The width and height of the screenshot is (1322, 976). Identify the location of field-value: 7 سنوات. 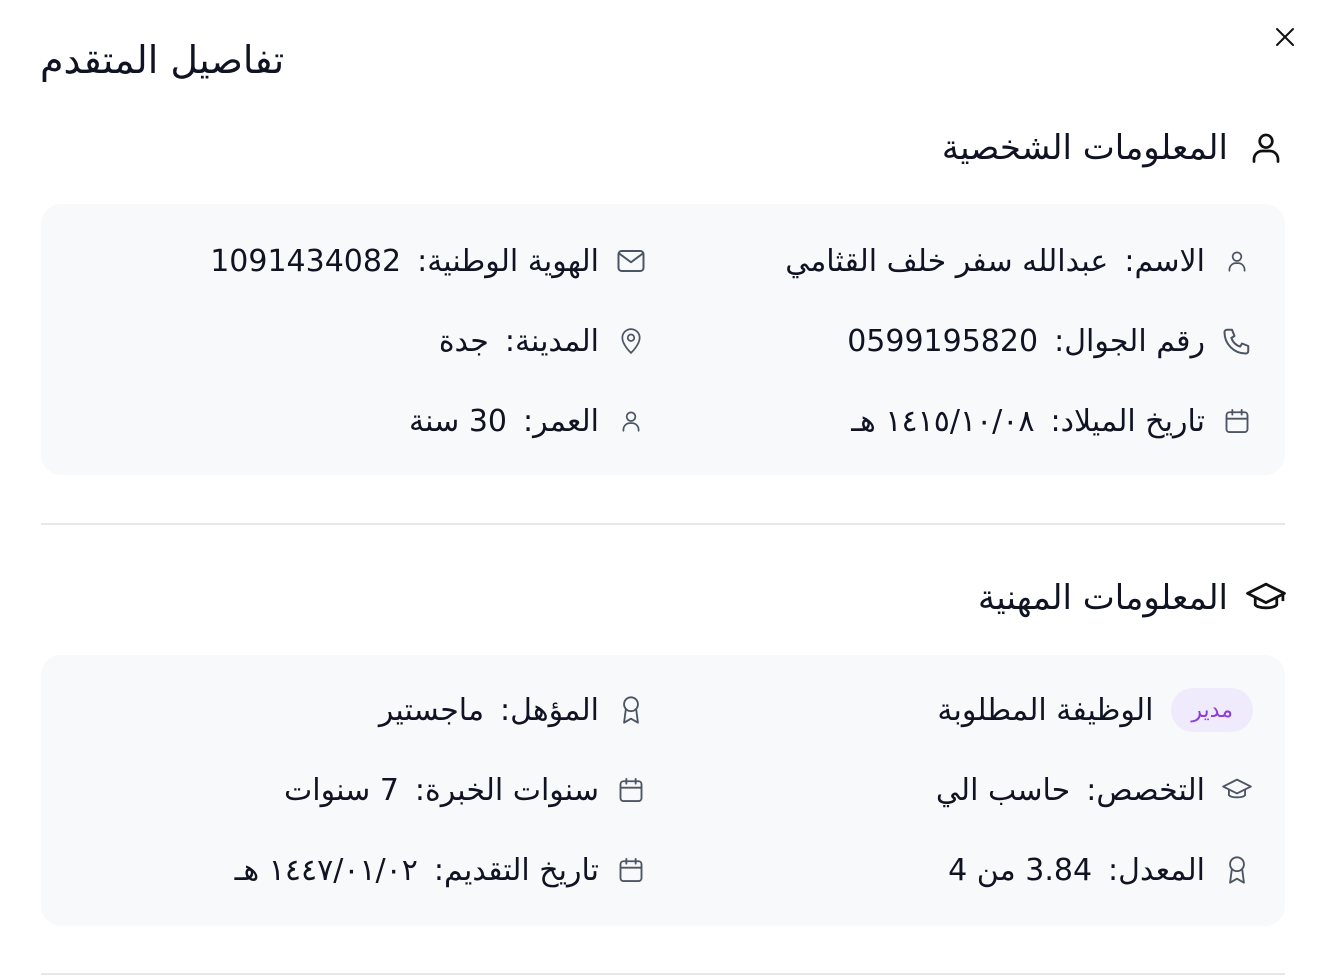
(341, 790).